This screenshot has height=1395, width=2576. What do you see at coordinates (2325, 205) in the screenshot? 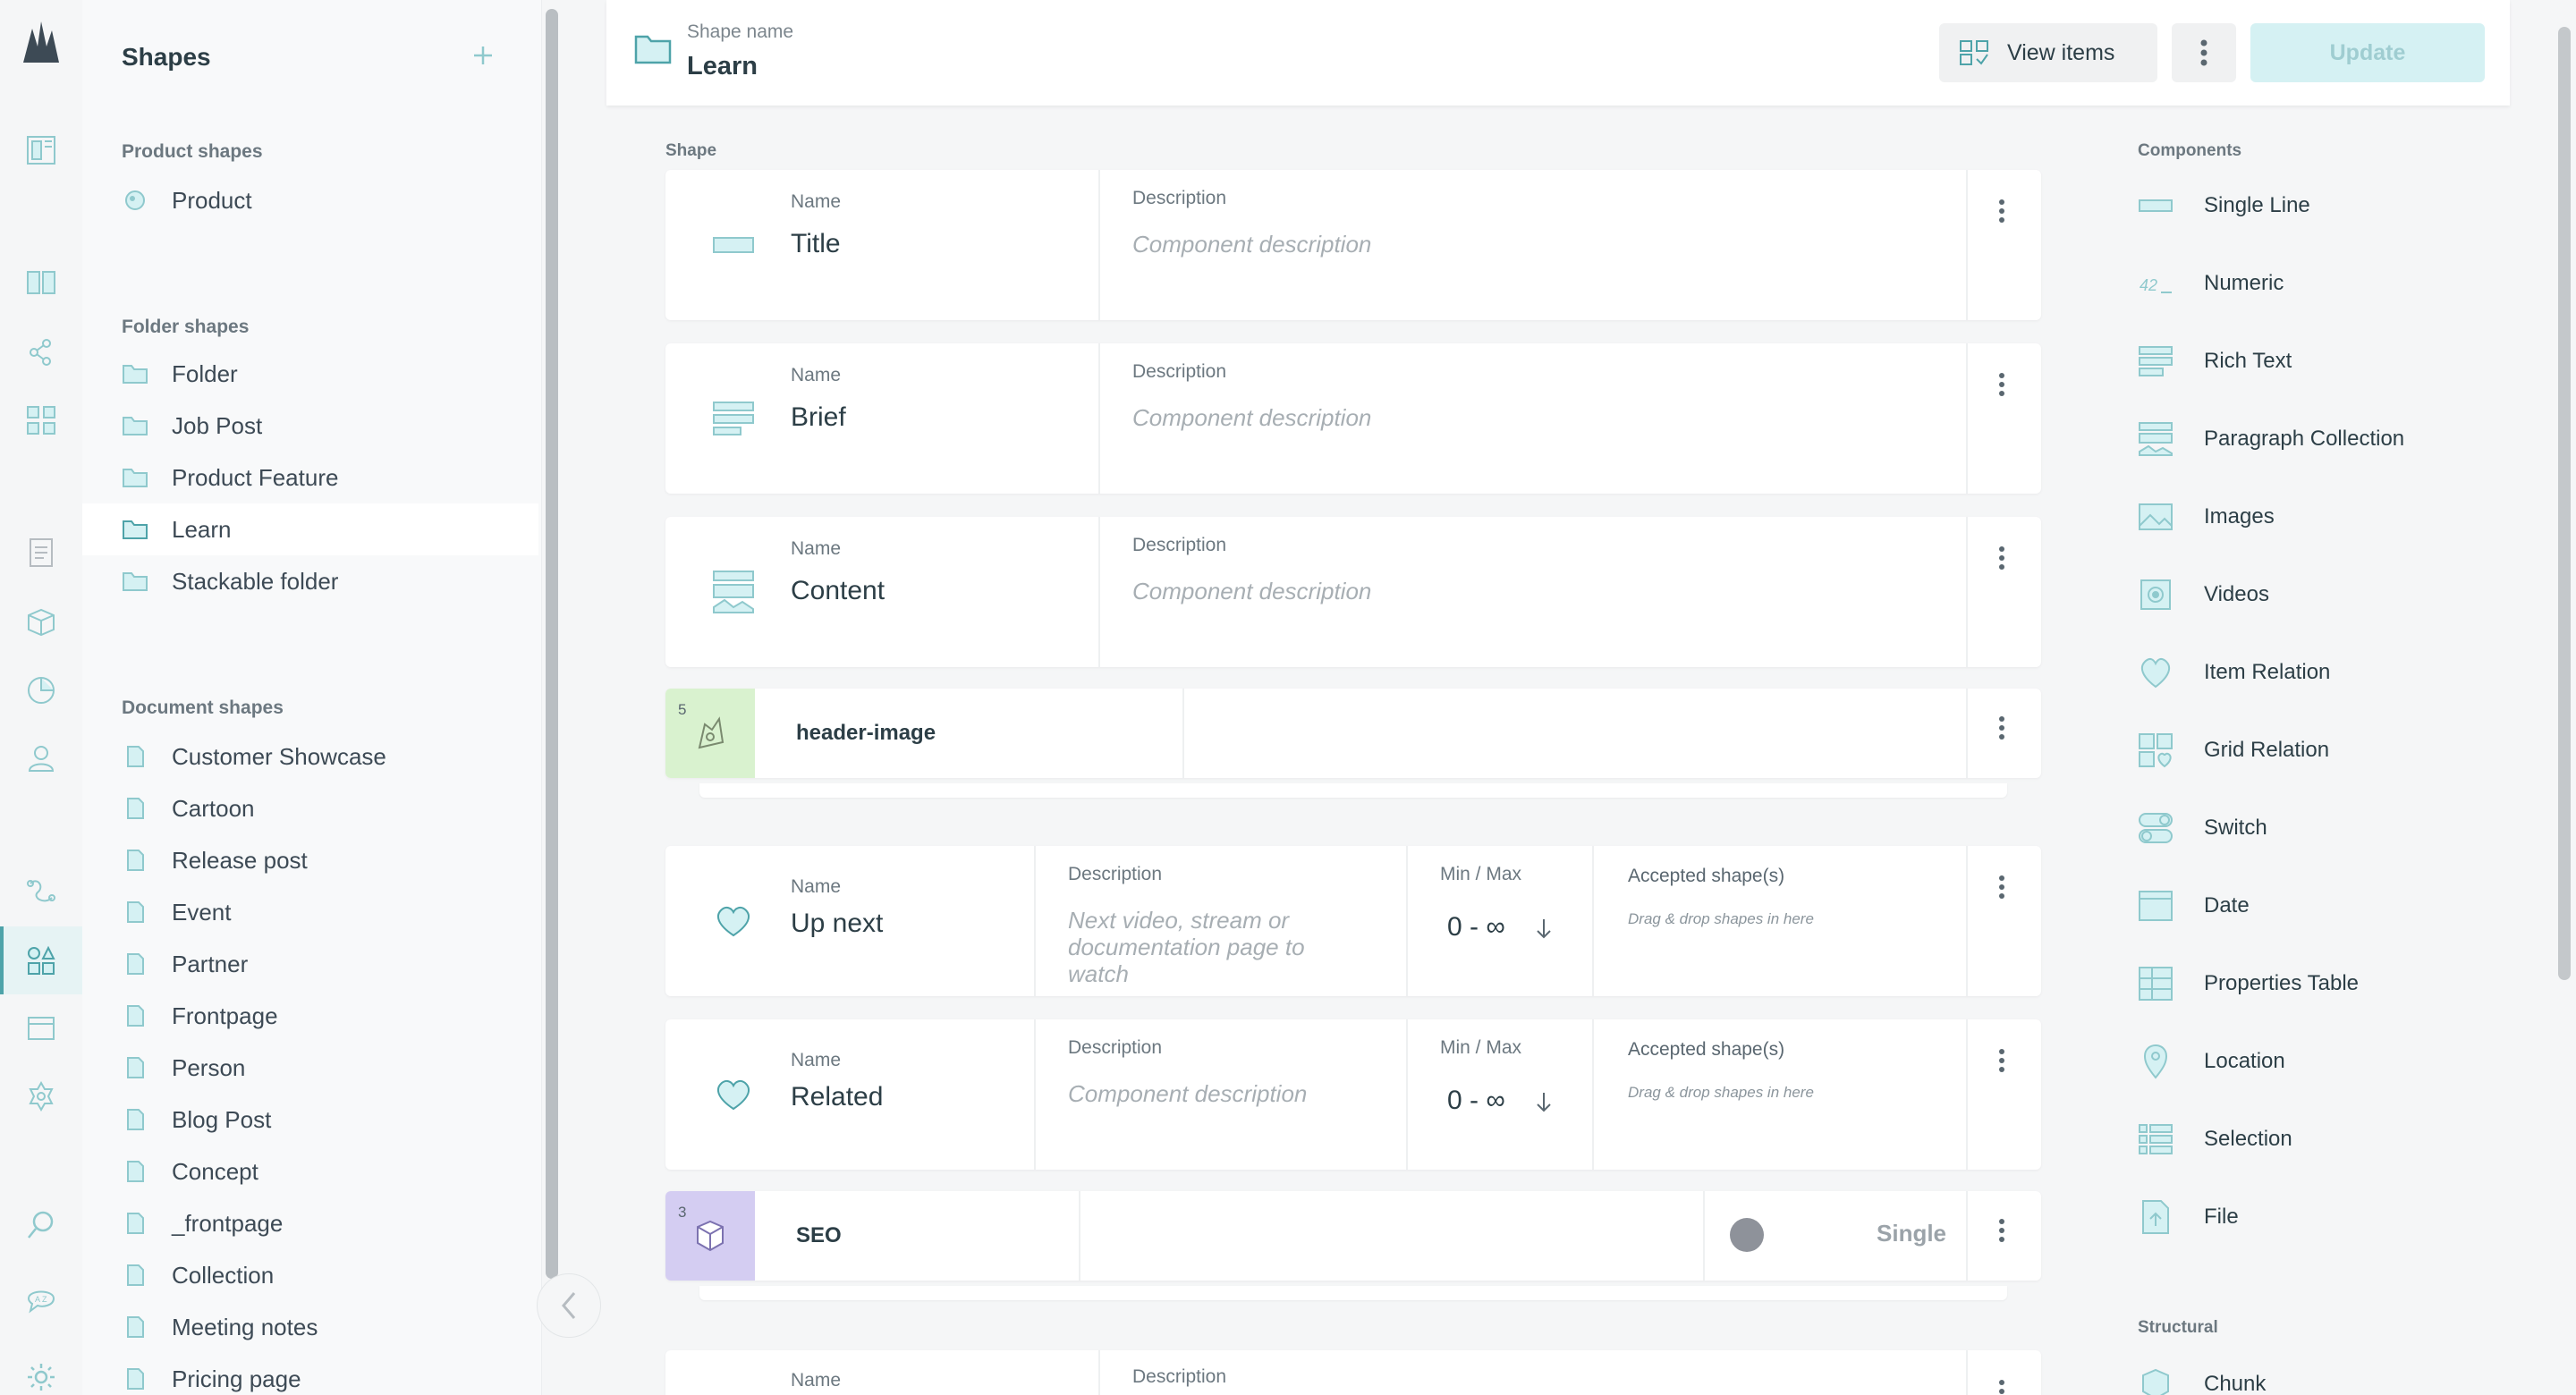
I see `palette-item-single-line: Single Line` at bounding box center [2325, 205].